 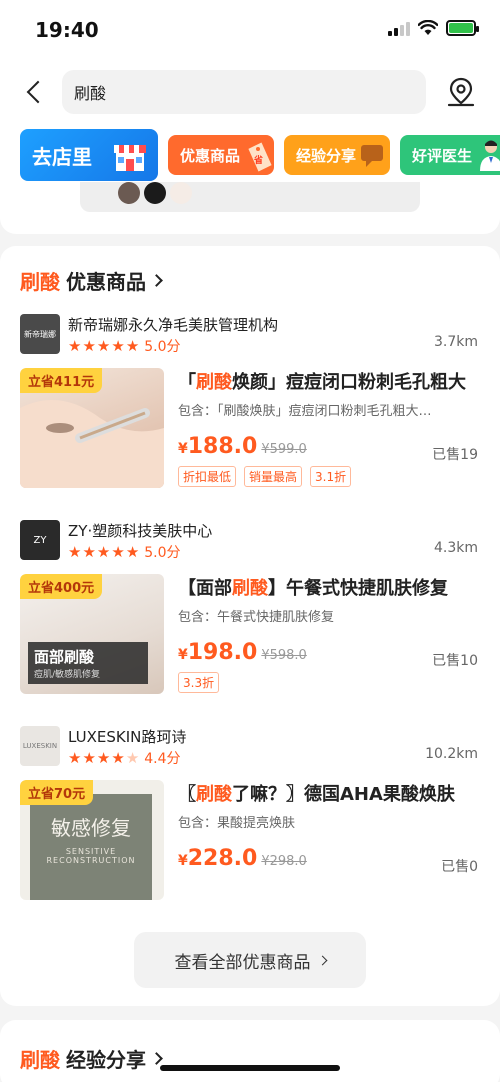 I want to click on experience-section: 刷酸 经验分享, so click(x=250, y=1051).